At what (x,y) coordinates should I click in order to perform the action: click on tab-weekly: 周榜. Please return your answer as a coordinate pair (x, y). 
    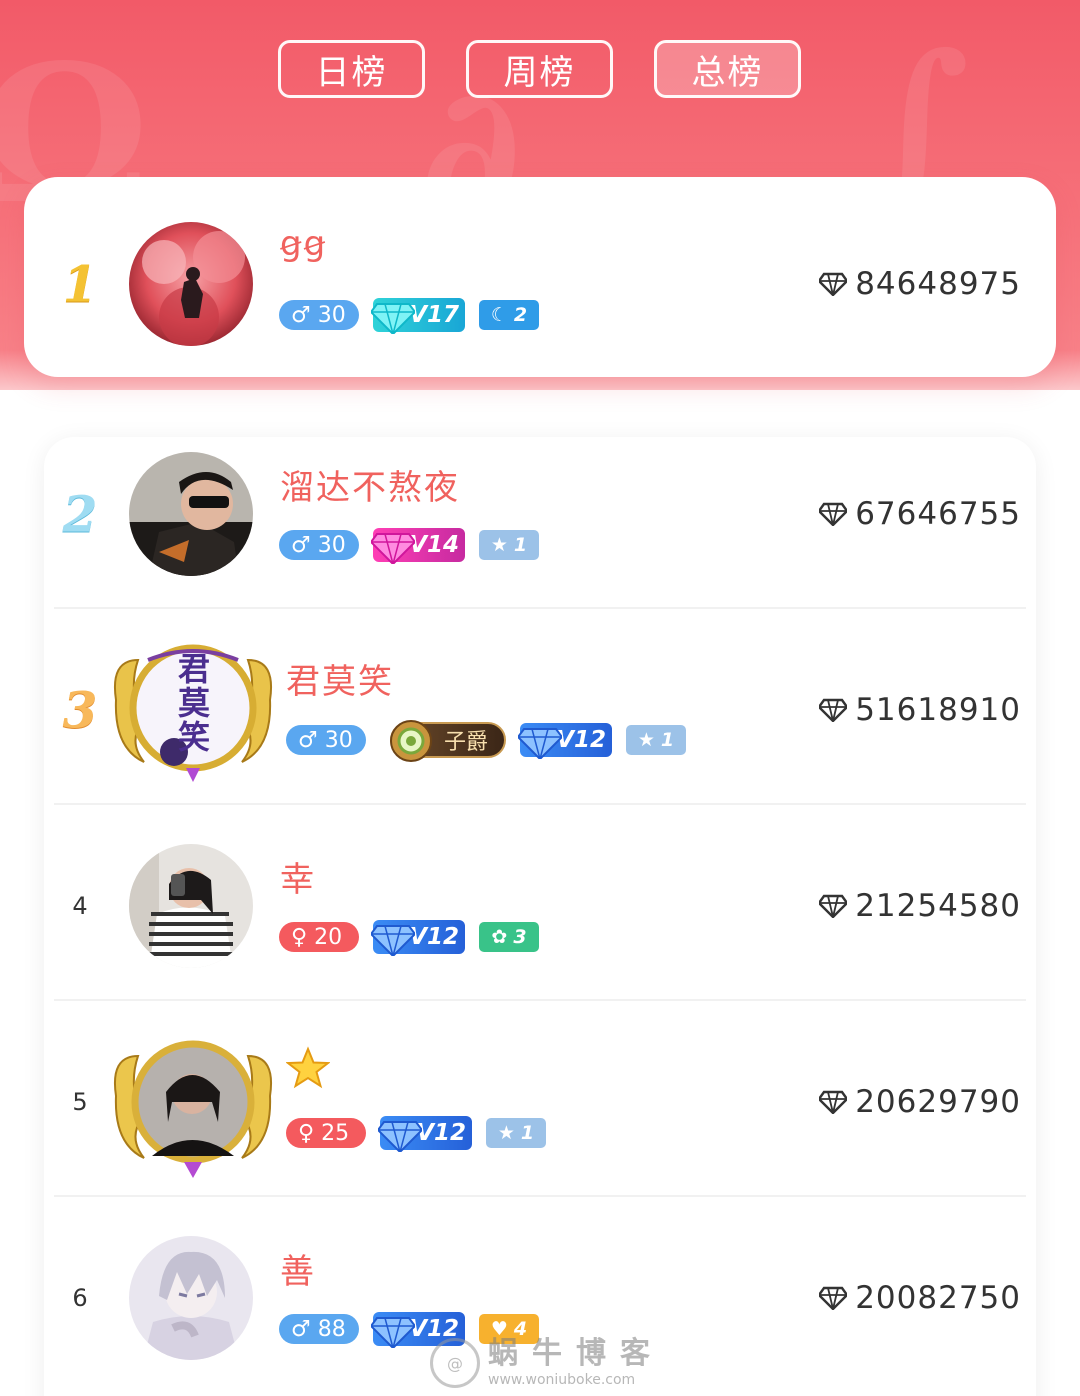
    Looking at the image, I should click on (539, 69).